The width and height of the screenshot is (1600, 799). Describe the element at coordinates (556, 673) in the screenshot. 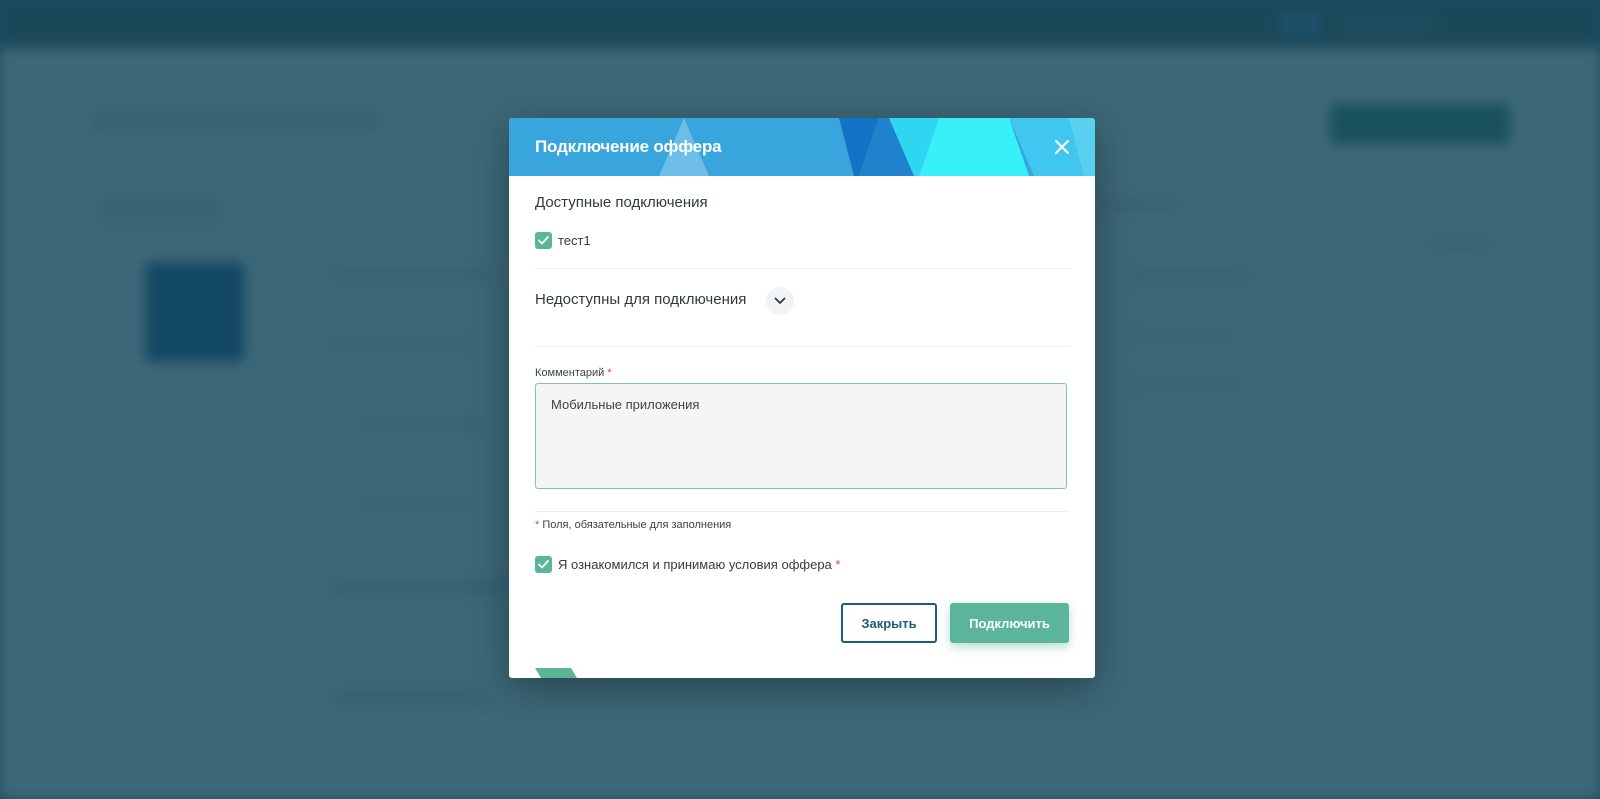

I see `footer-decoration` at that location.